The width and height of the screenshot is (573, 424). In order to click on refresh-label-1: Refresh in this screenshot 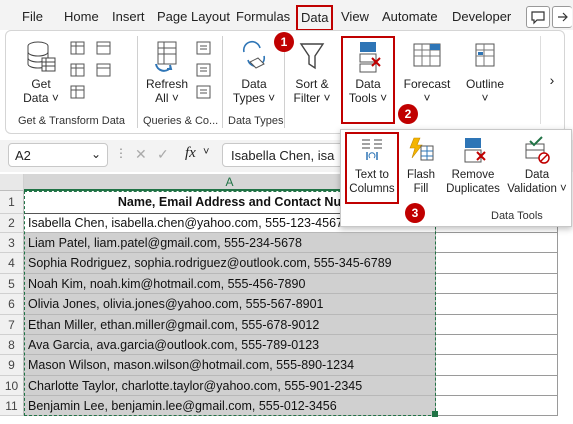, I will do `click(167, 84)`.